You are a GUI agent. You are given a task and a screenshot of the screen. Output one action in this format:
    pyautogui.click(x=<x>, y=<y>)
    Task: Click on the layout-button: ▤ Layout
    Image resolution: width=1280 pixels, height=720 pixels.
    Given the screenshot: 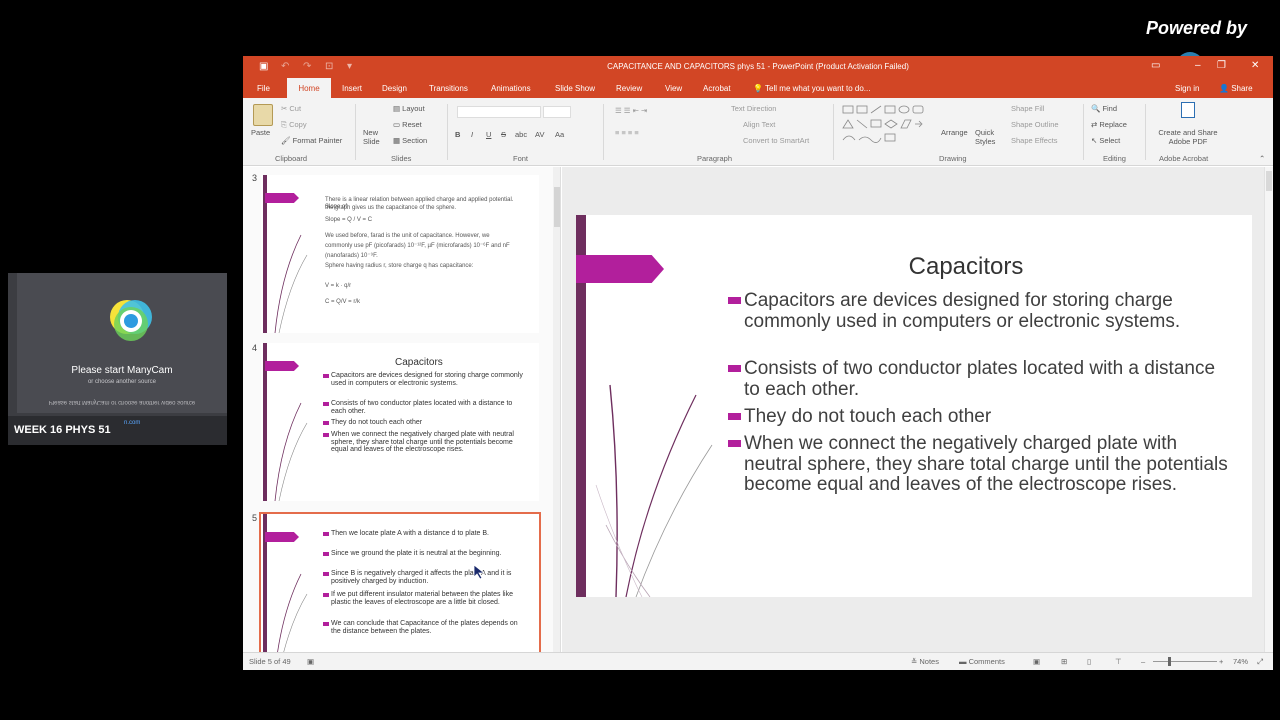 What is the action you would take?
    pyautogui.click(x=409, y=108)
    